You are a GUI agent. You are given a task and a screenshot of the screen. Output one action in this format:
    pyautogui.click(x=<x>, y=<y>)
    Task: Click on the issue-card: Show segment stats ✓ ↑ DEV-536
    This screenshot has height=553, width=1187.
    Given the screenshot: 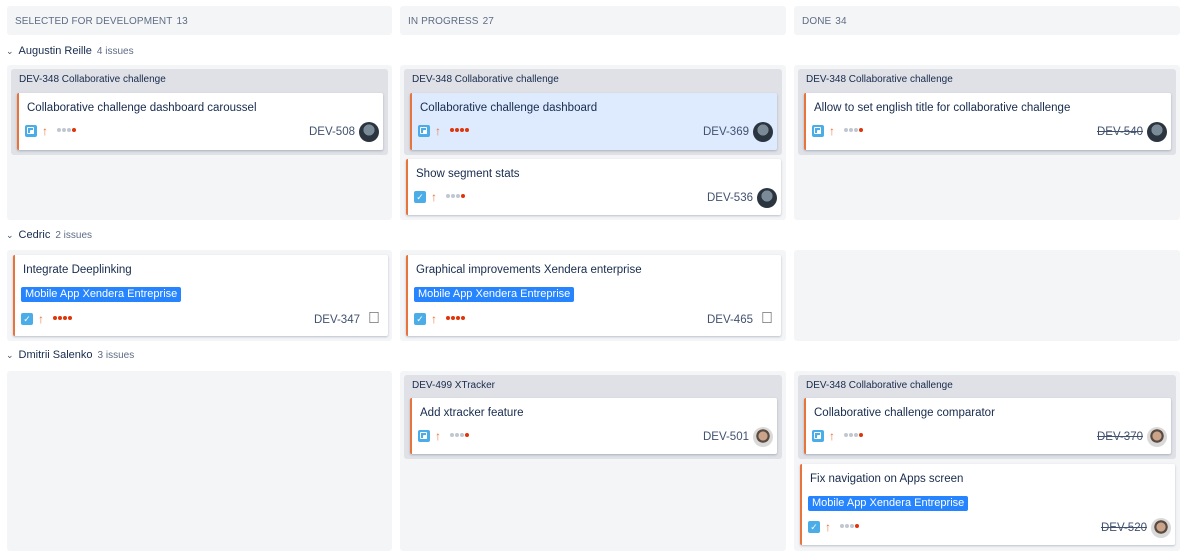 What is the action you would take?
    pyautogui.click(x=593, y=187)
    